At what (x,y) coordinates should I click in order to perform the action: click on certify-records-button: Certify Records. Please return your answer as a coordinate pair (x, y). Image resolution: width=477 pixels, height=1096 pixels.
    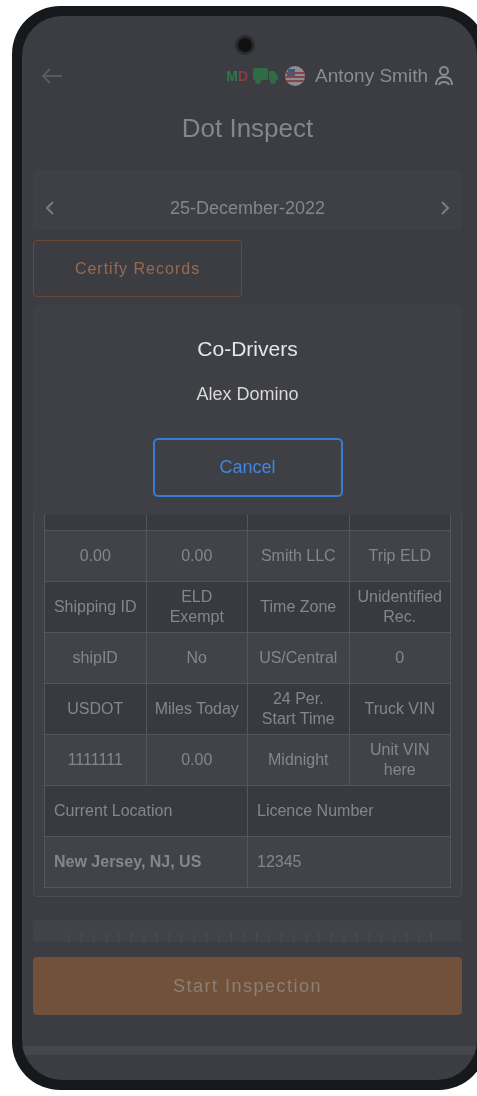
    Looking at the image, I should click on (137, 268).